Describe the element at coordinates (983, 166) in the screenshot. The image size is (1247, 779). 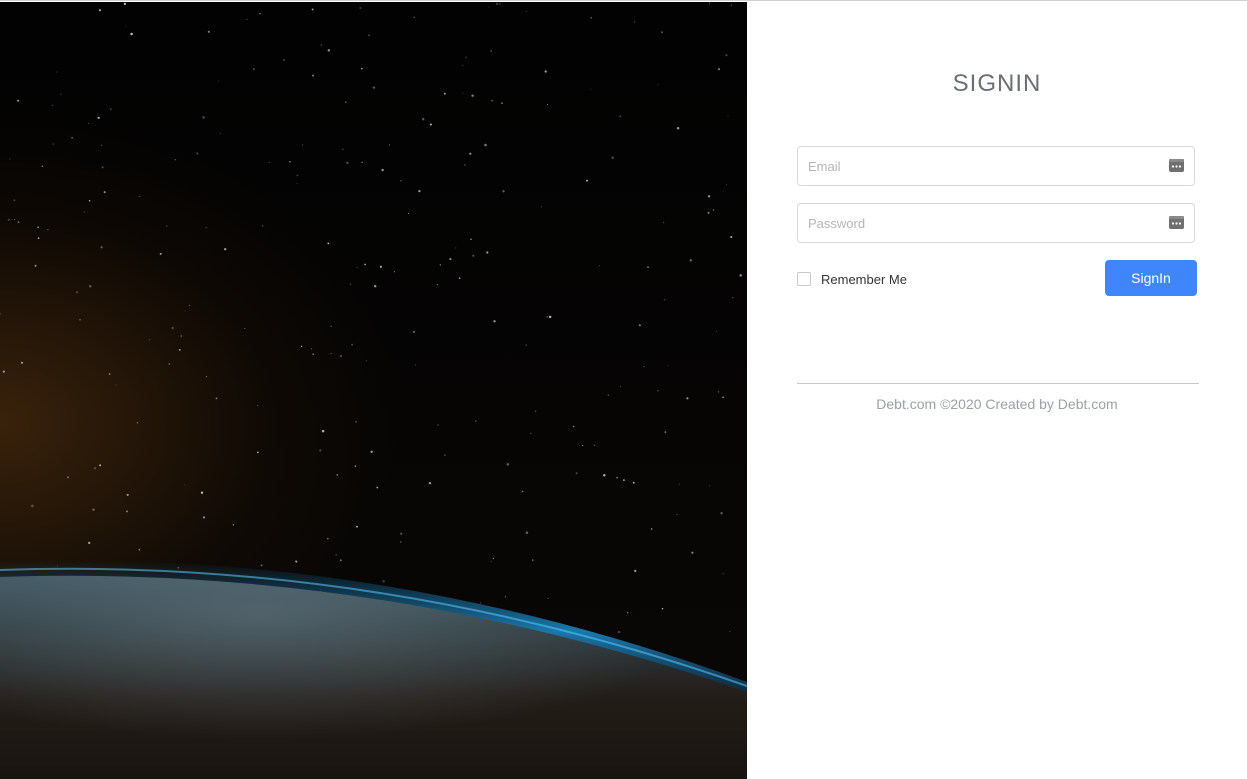
I see `email-input` at that location.